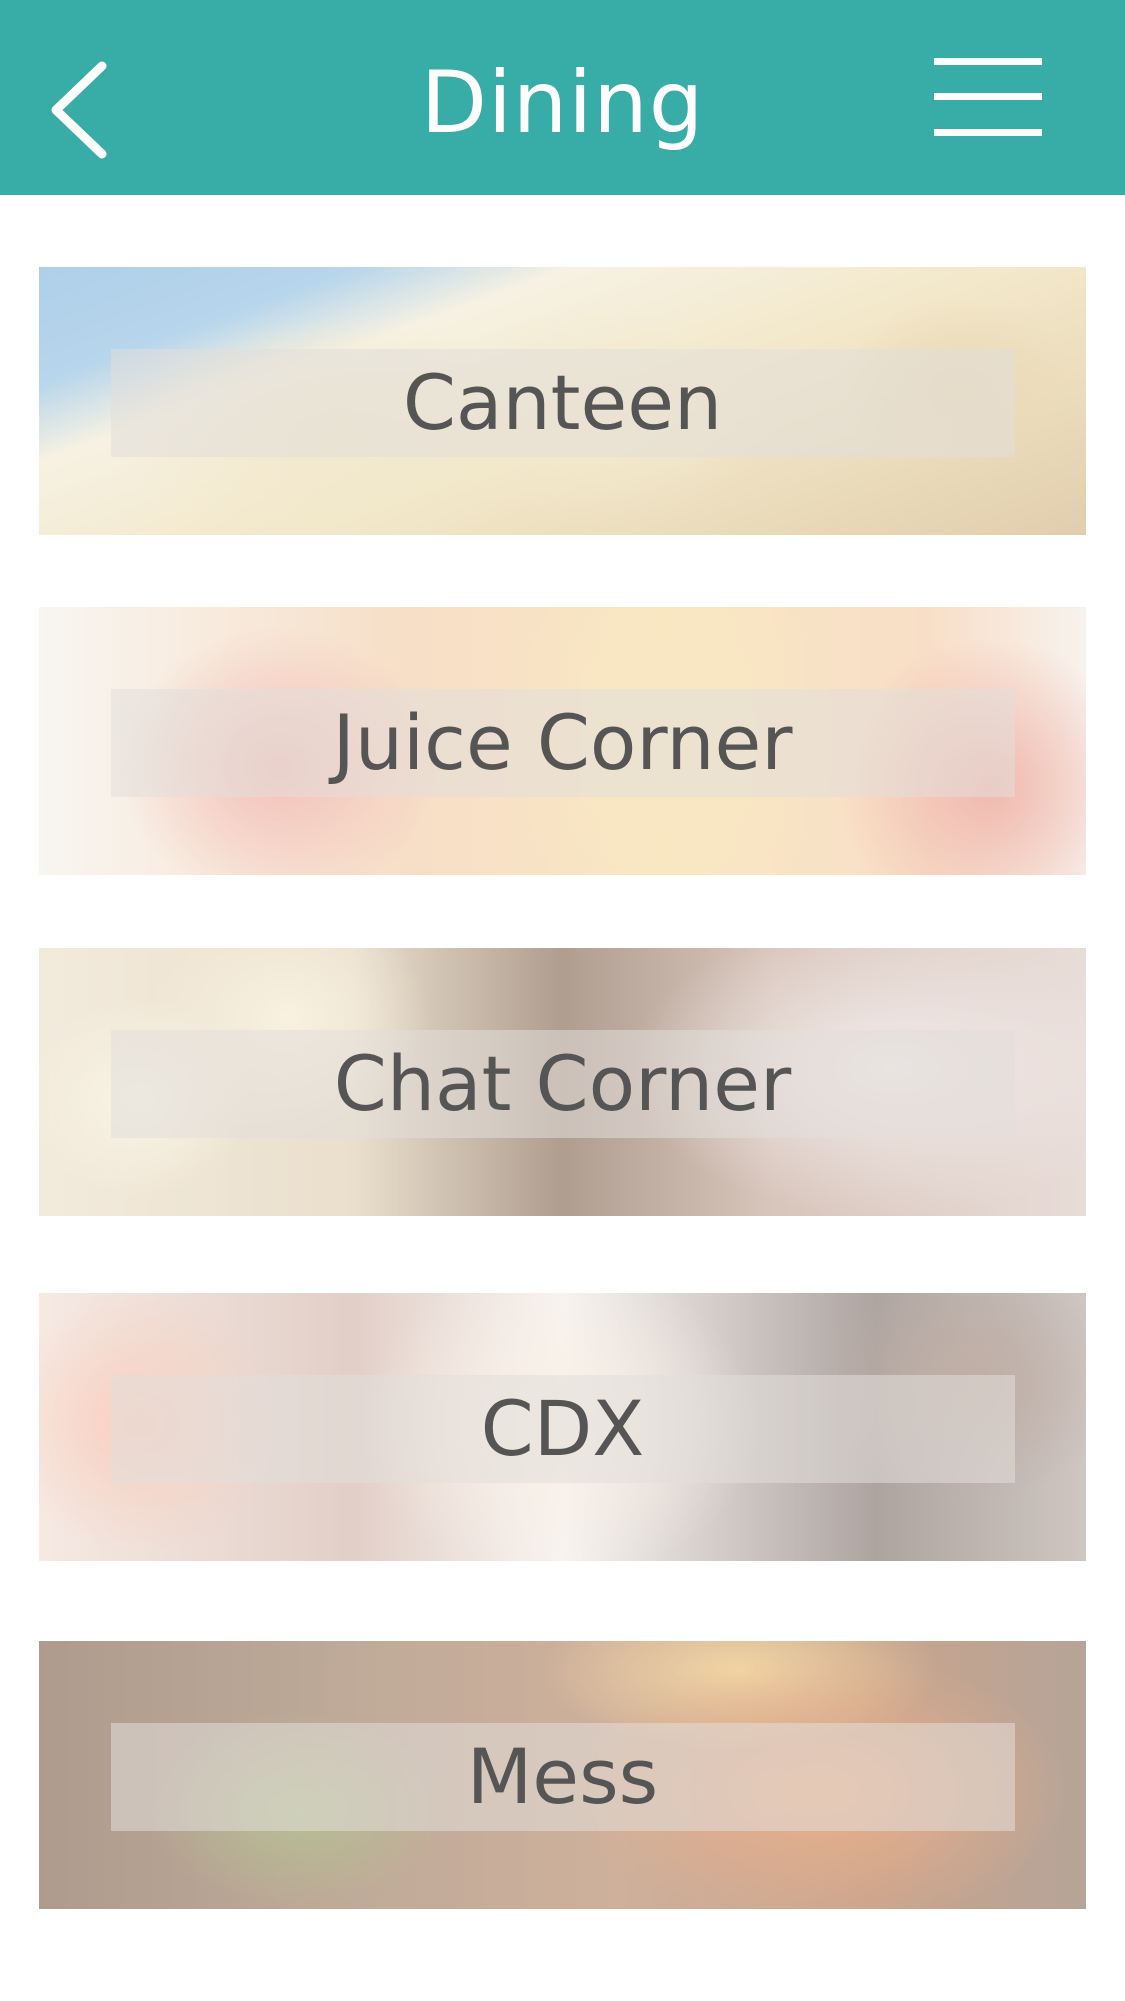  I want to click on venue-card-chat-corner: Chat Corner, so click(562, 1082).